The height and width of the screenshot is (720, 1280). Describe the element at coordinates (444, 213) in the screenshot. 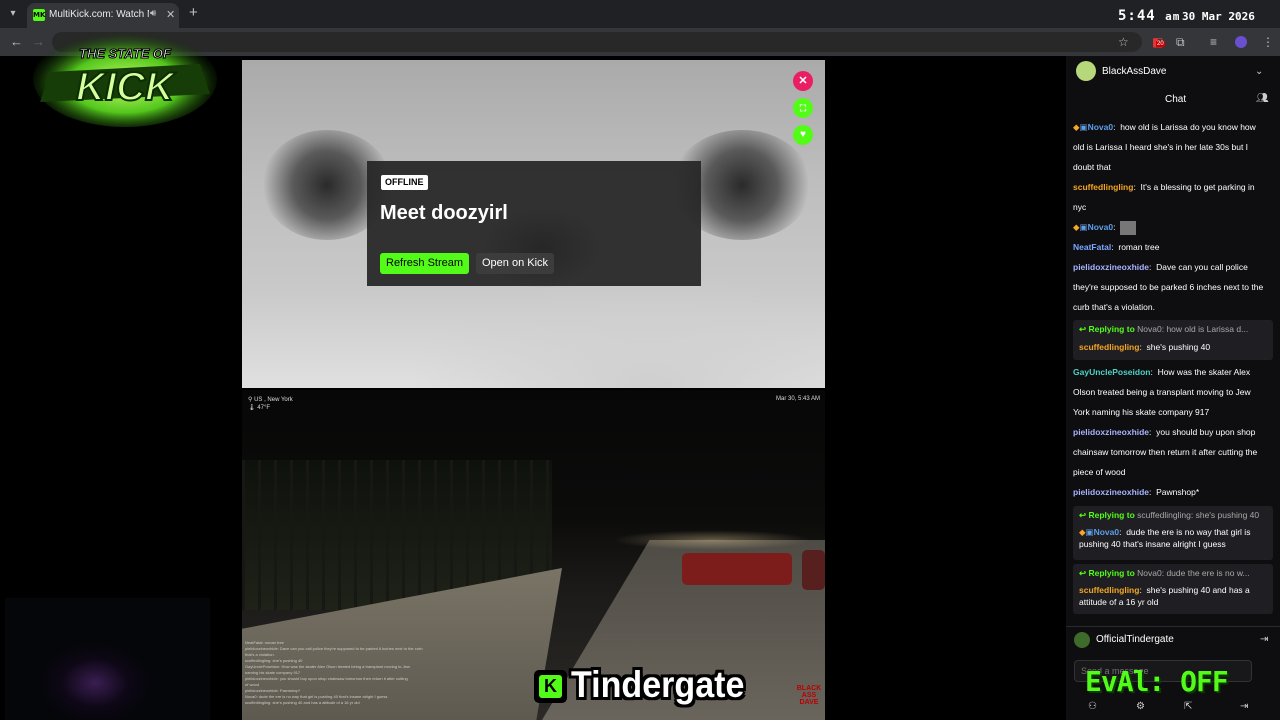

I see `offline-card-title: Meet doozyirl` at that location.